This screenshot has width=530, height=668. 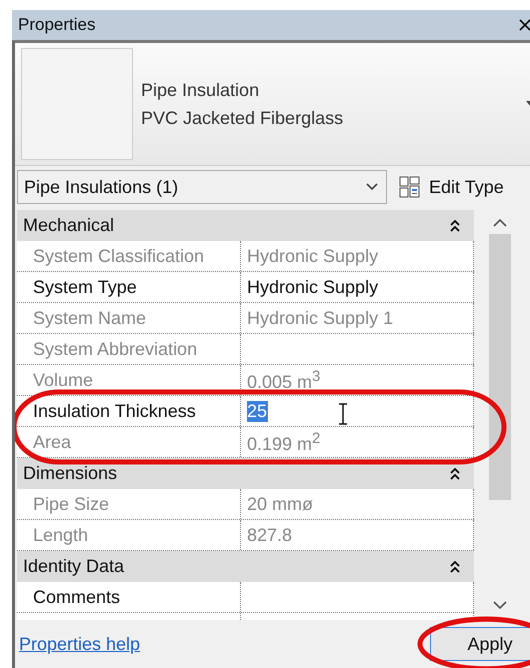 What do you see at coordinates (410, 187) in the screenshot?
I see `edit-type-icon` at bounding box center [410, 187].